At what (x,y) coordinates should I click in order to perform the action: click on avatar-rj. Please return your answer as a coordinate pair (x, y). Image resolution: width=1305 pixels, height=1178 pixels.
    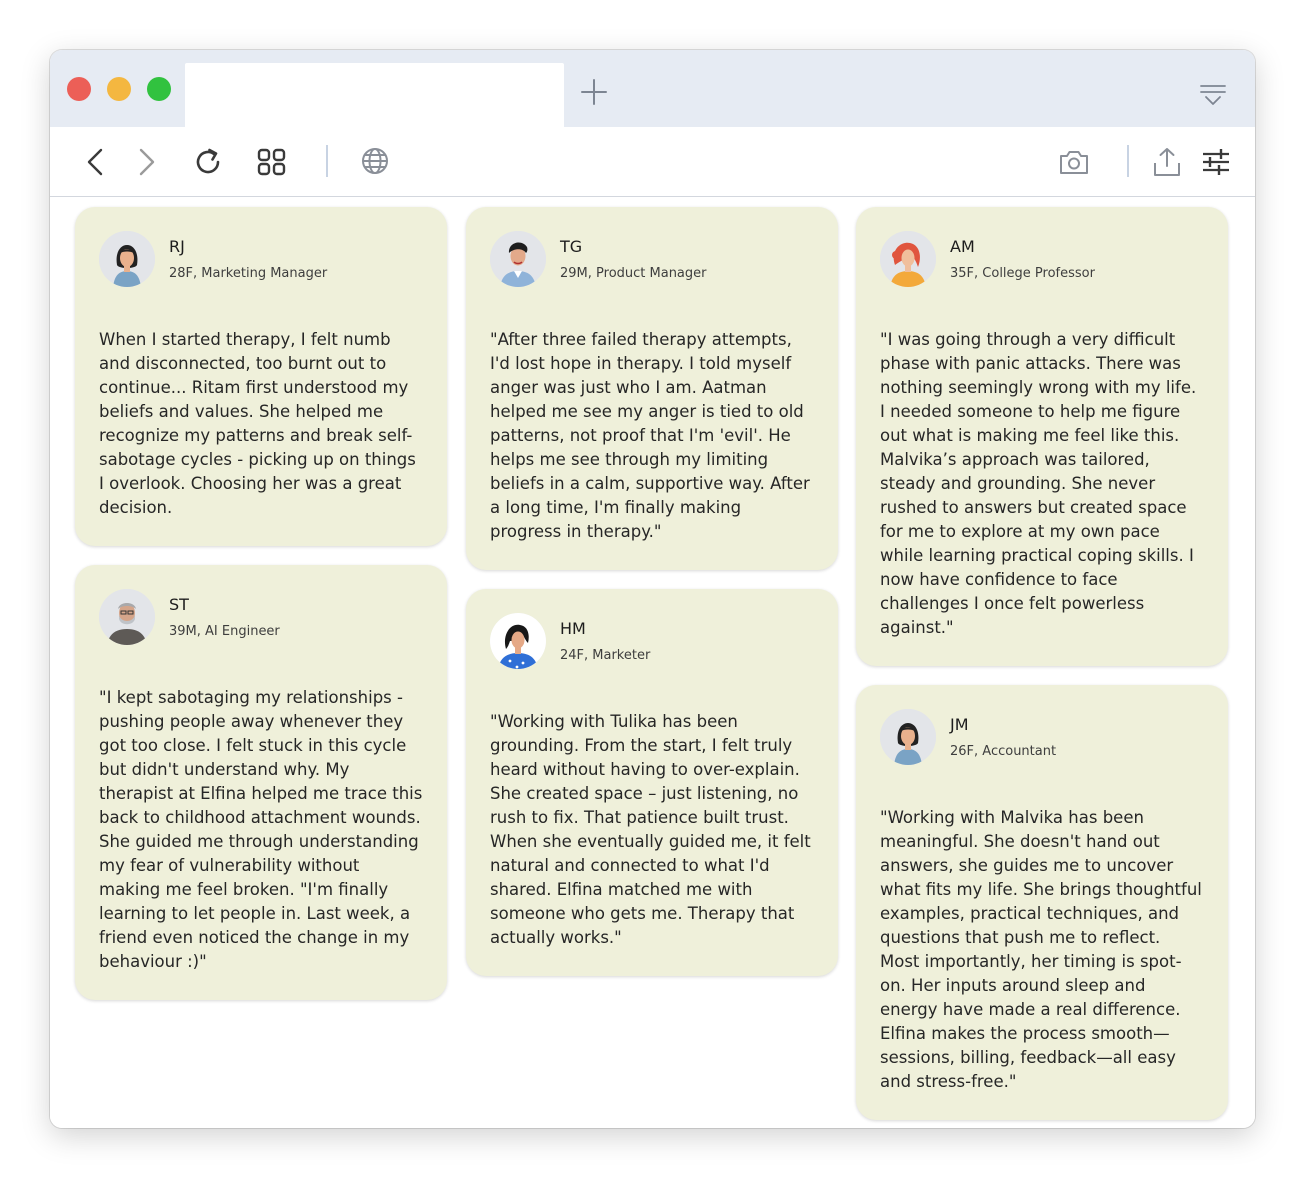
    Looking at the image, I should click on (127, 259).